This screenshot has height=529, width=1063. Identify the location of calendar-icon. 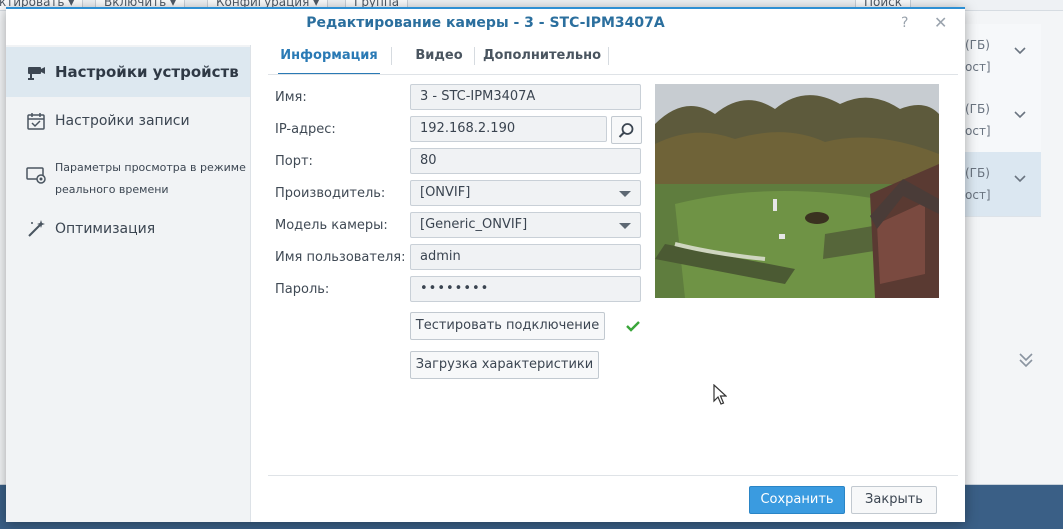
(36, 121).